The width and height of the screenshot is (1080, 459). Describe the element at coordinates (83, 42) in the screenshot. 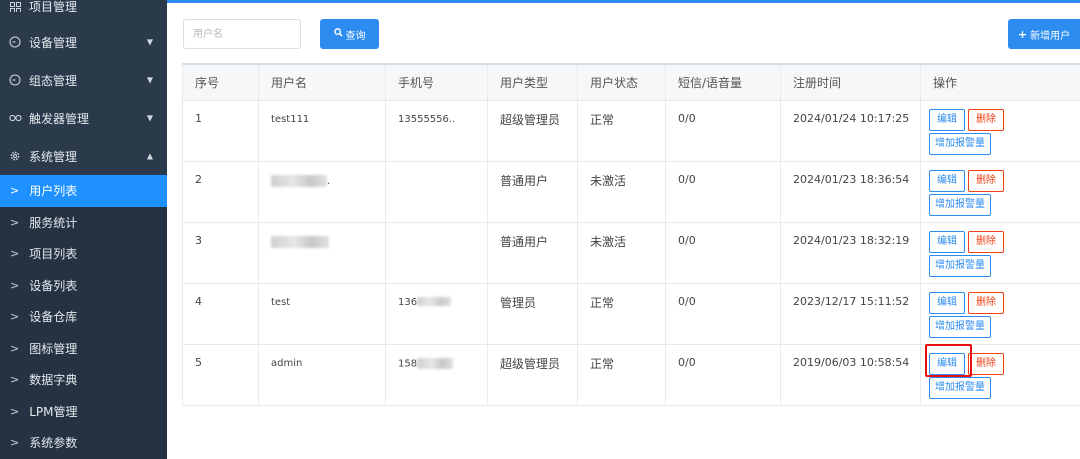

I see `menu-item-device: 设备管理 ▼` at that location.